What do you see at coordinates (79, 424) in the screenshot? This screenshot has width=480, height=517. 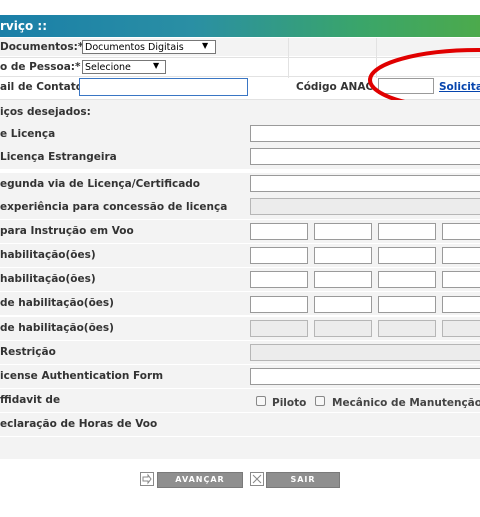 I see `item-label: eclaração de Horas de Voo` at bounding box center [79, 424].